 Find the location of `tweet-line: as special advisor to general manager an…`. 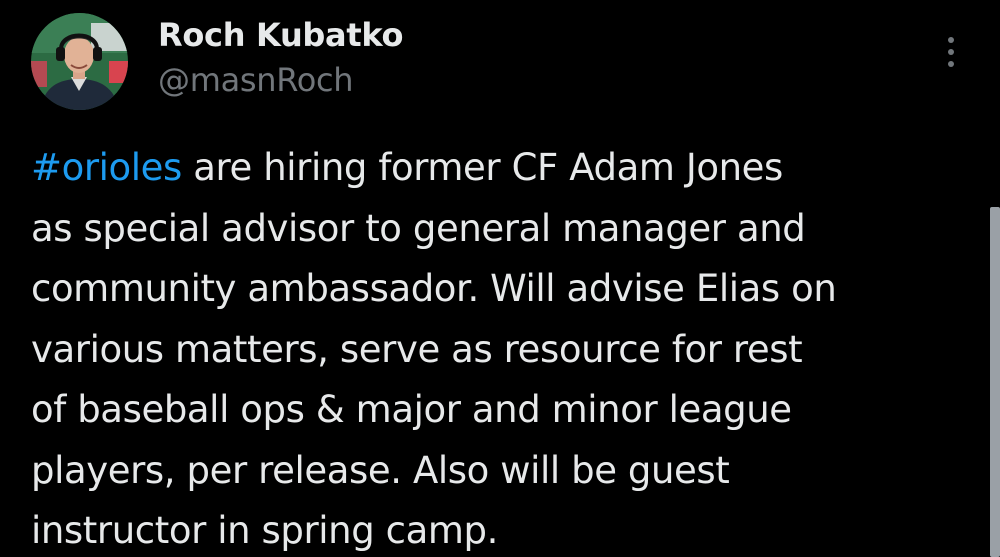

tweet-line: as special advisor to general manager an… is located at coordinates (418, 228).